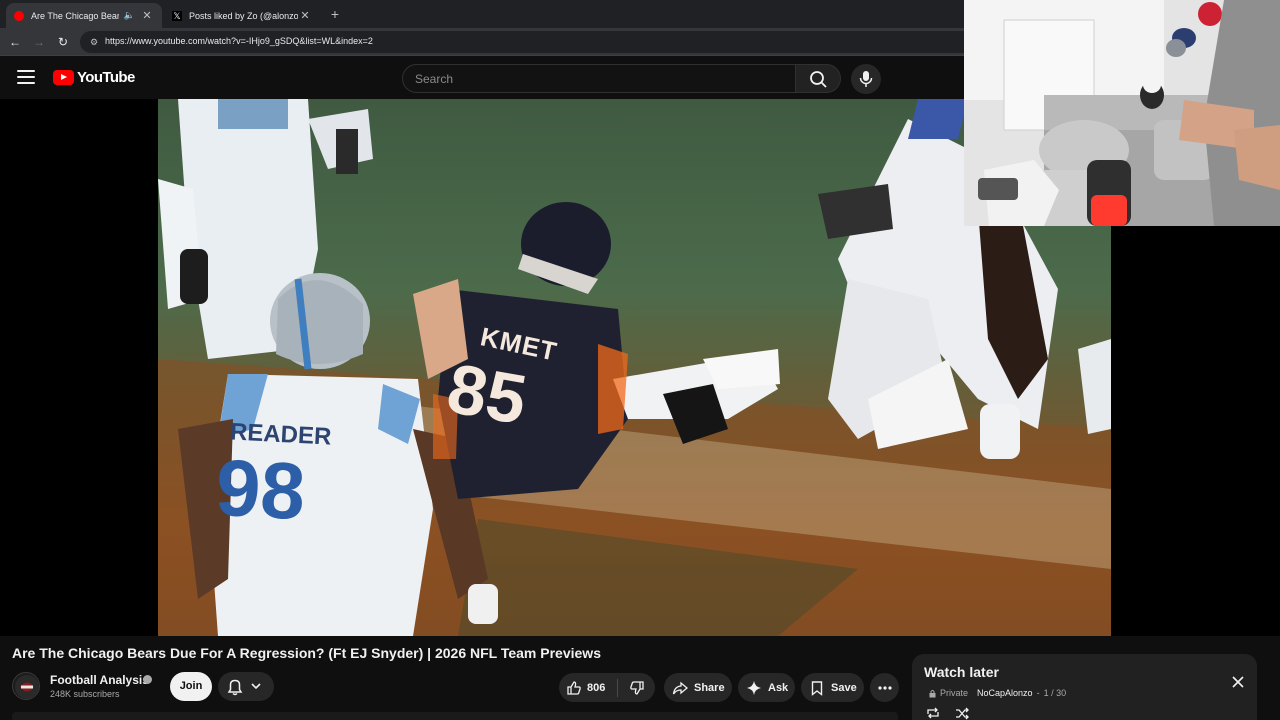 The image size is (1280, 720). I want to click on back-button: ←, so click(15, 42).